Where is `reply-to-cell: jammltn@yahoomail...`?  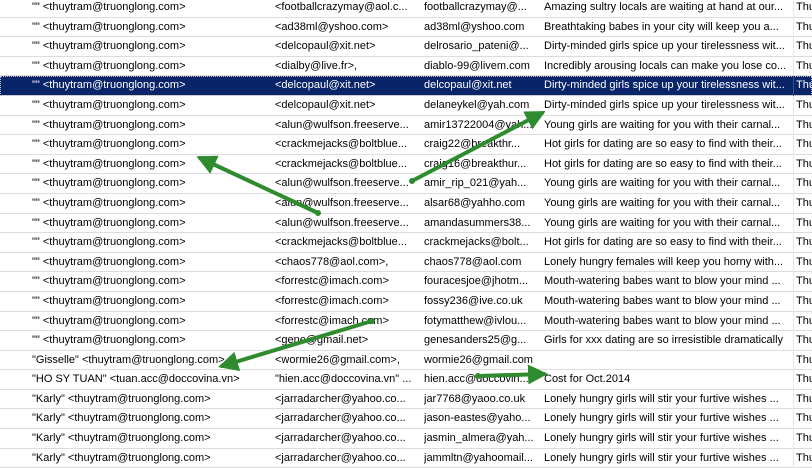
reply-to-cell: jammltn@yahoomail... is located at coordinates (478, 457).